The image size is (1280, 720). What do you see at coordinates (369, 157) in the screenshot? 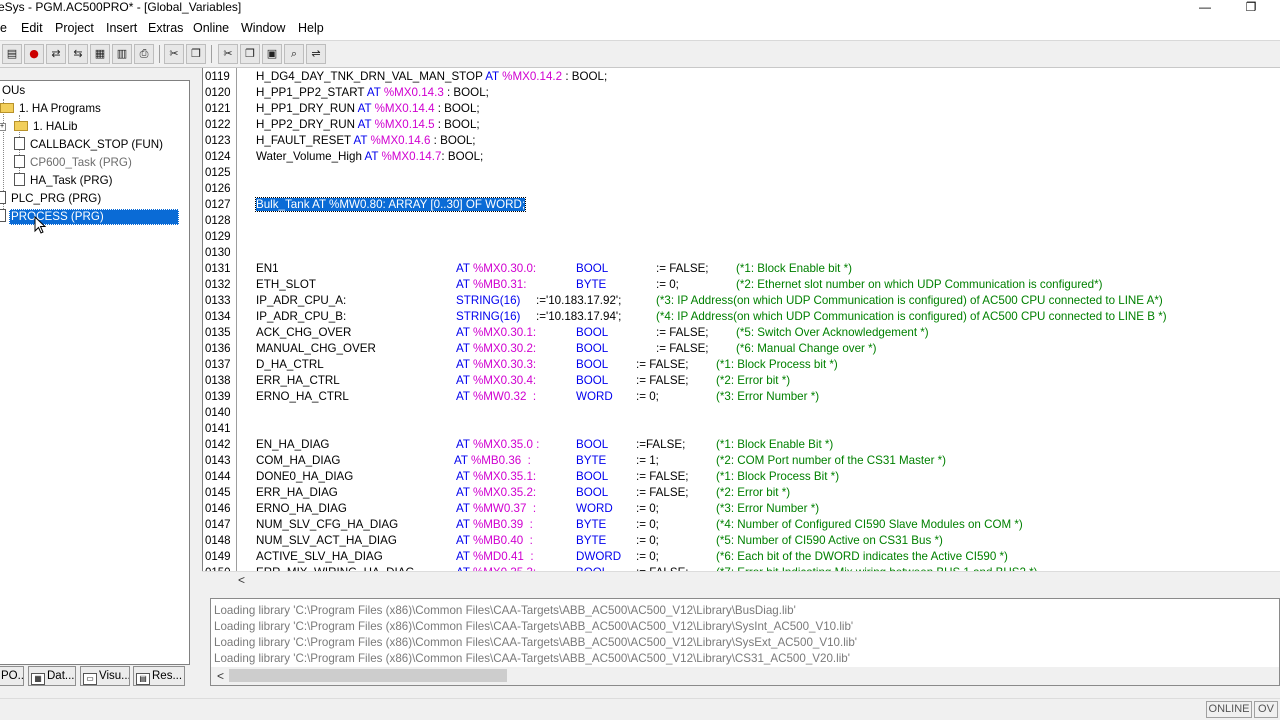
I see `code-line: Water_Volume_High AT %MX0.14.7: BOOL;` at bounding box center [369, 157].